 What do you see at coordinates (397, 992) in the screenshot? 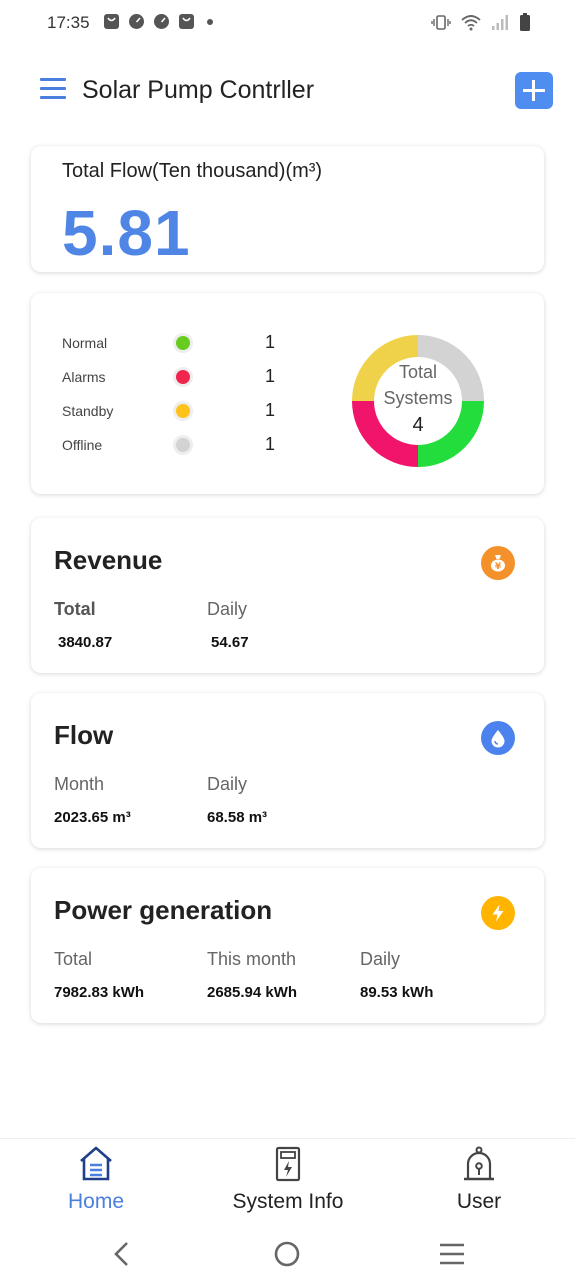
I see `power-daily-value: 89.53 kWh` at bounding box center [397, 992].